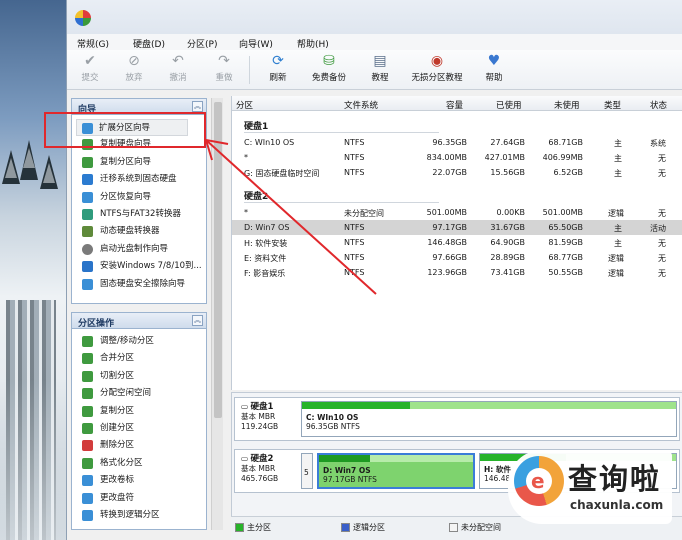  I want to click on partition-recovery-icon, so click(87, 197).